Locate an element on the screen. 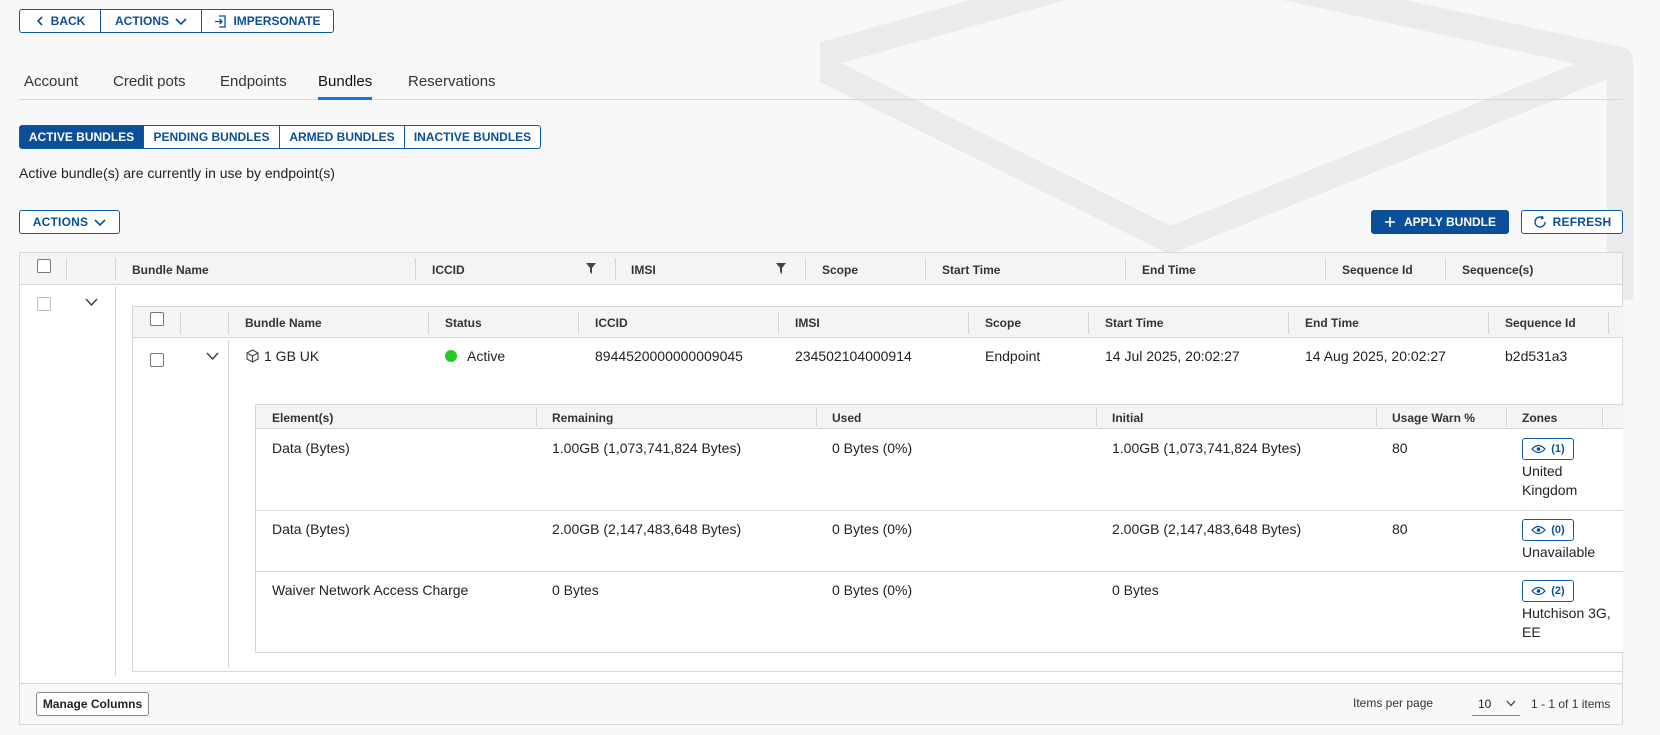  element-name: Data (Bytes) is located at coordinates (311, 448).